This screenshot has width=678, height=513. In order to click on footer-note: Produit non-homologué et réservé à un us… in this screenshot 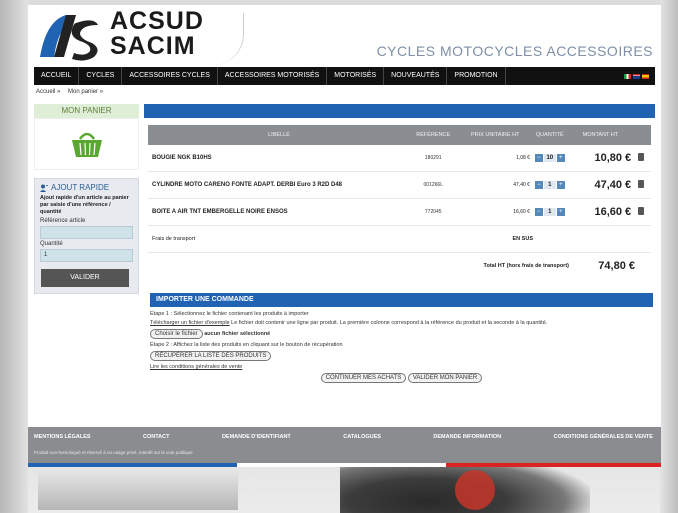, I will do `click(113, 452)`.